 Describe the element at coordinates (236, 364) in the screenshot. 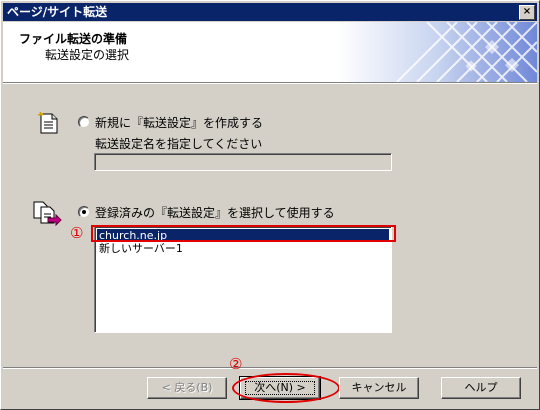

I see `annotation-marker-2: ②` at that location.